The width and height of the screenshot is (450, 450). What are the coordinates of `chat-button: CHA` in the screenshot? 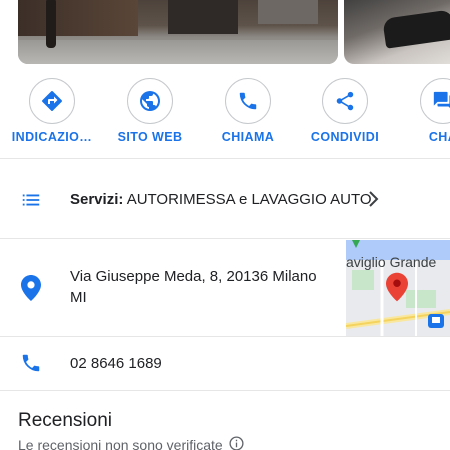 It's located at (423, 113).